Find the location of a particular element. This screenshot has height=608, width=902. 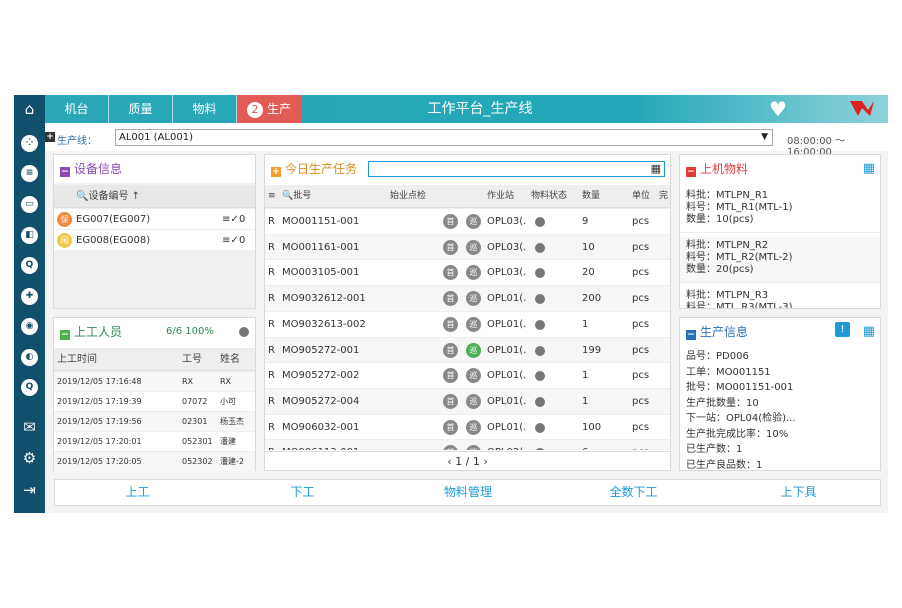

task-row: R MO001161-001 首巡 OPL03(... 10 pcs is located at coordinates (467, 246).